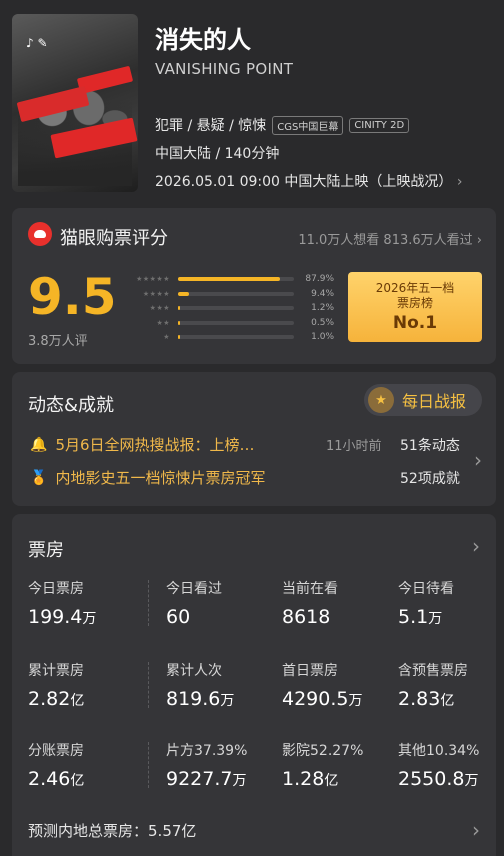 Image resolution: width=504 pixels, height=856 pixels. I want to click on region-duration: 中国大陆 / 140分钟, so click(217, 154).